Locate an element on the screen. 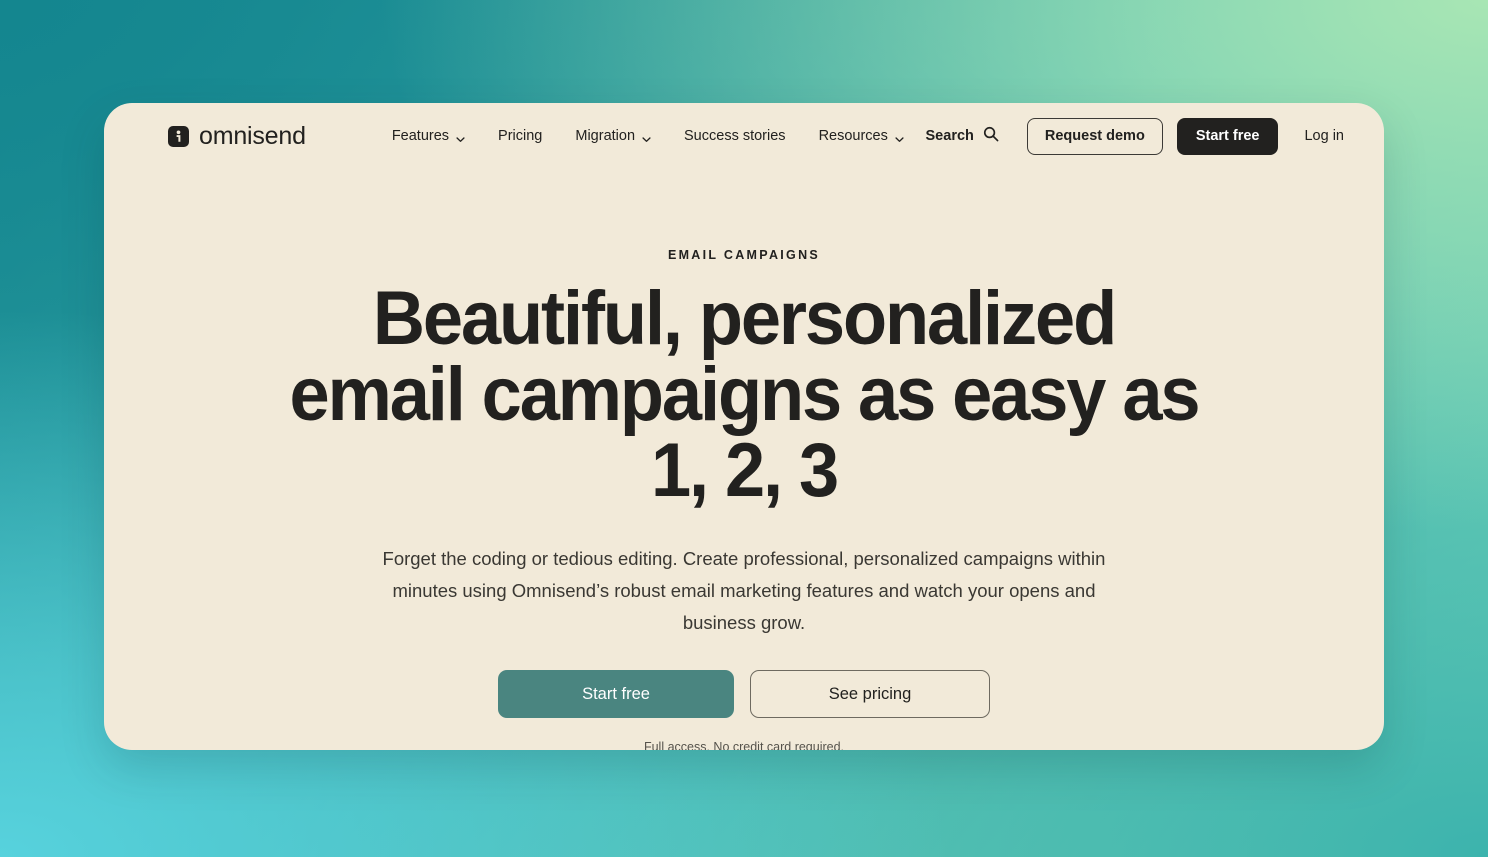  brand-logo: omnisend is located at coordinates (237, 136).